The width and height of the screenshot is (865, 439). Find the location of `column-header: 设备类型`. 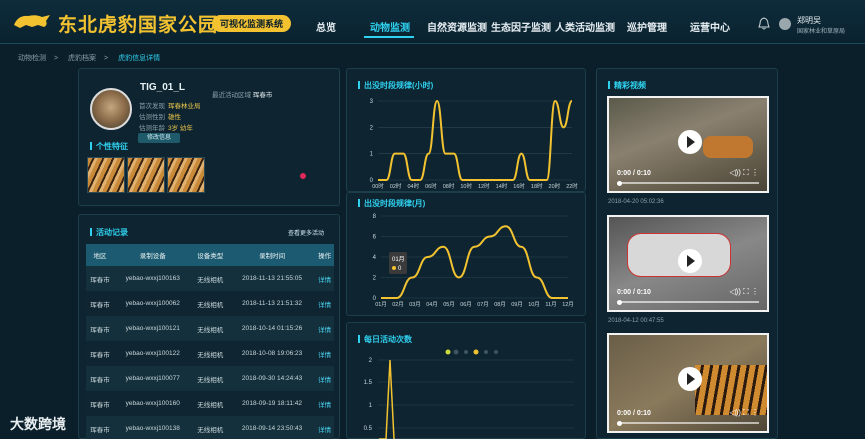

column-header: 设备类型 is located at coordinates (210, 255).